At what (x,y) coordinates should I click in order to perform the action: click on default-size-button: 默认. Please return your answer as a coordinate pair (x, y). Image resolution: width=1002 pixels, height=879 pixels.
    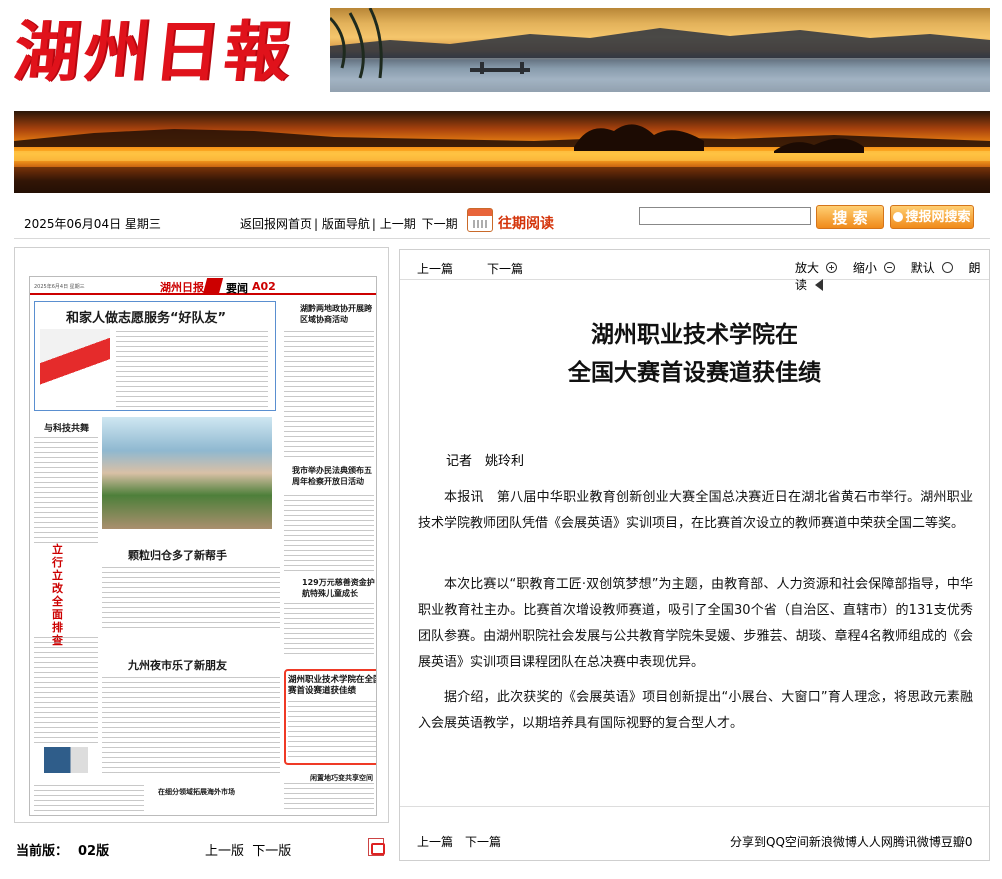
    Looking at the image, I should click on (935, 268).